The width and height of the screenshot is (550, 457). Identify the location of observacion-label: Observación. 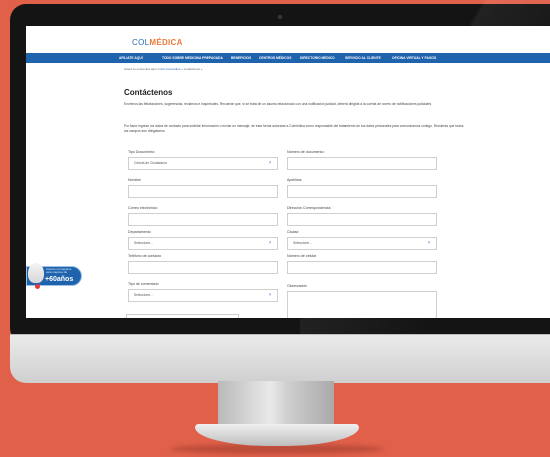
(297, 286).